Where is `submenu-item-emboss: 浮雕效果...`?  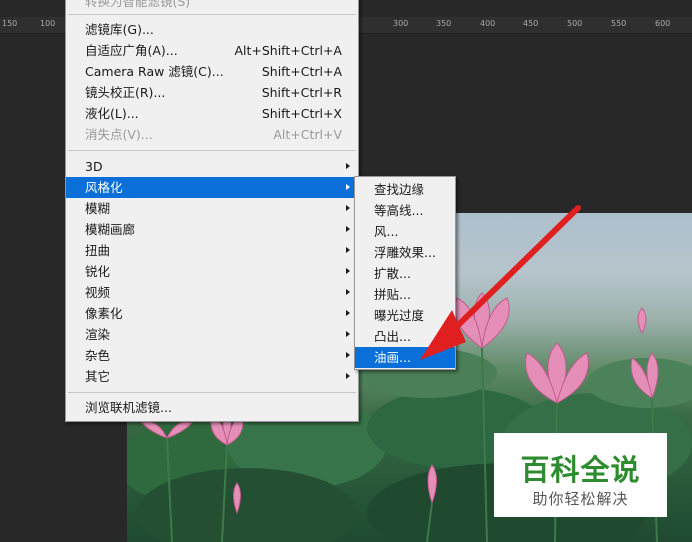 submenu-item-emboss: 浮雕效果... is located at coordinates (405, 252).